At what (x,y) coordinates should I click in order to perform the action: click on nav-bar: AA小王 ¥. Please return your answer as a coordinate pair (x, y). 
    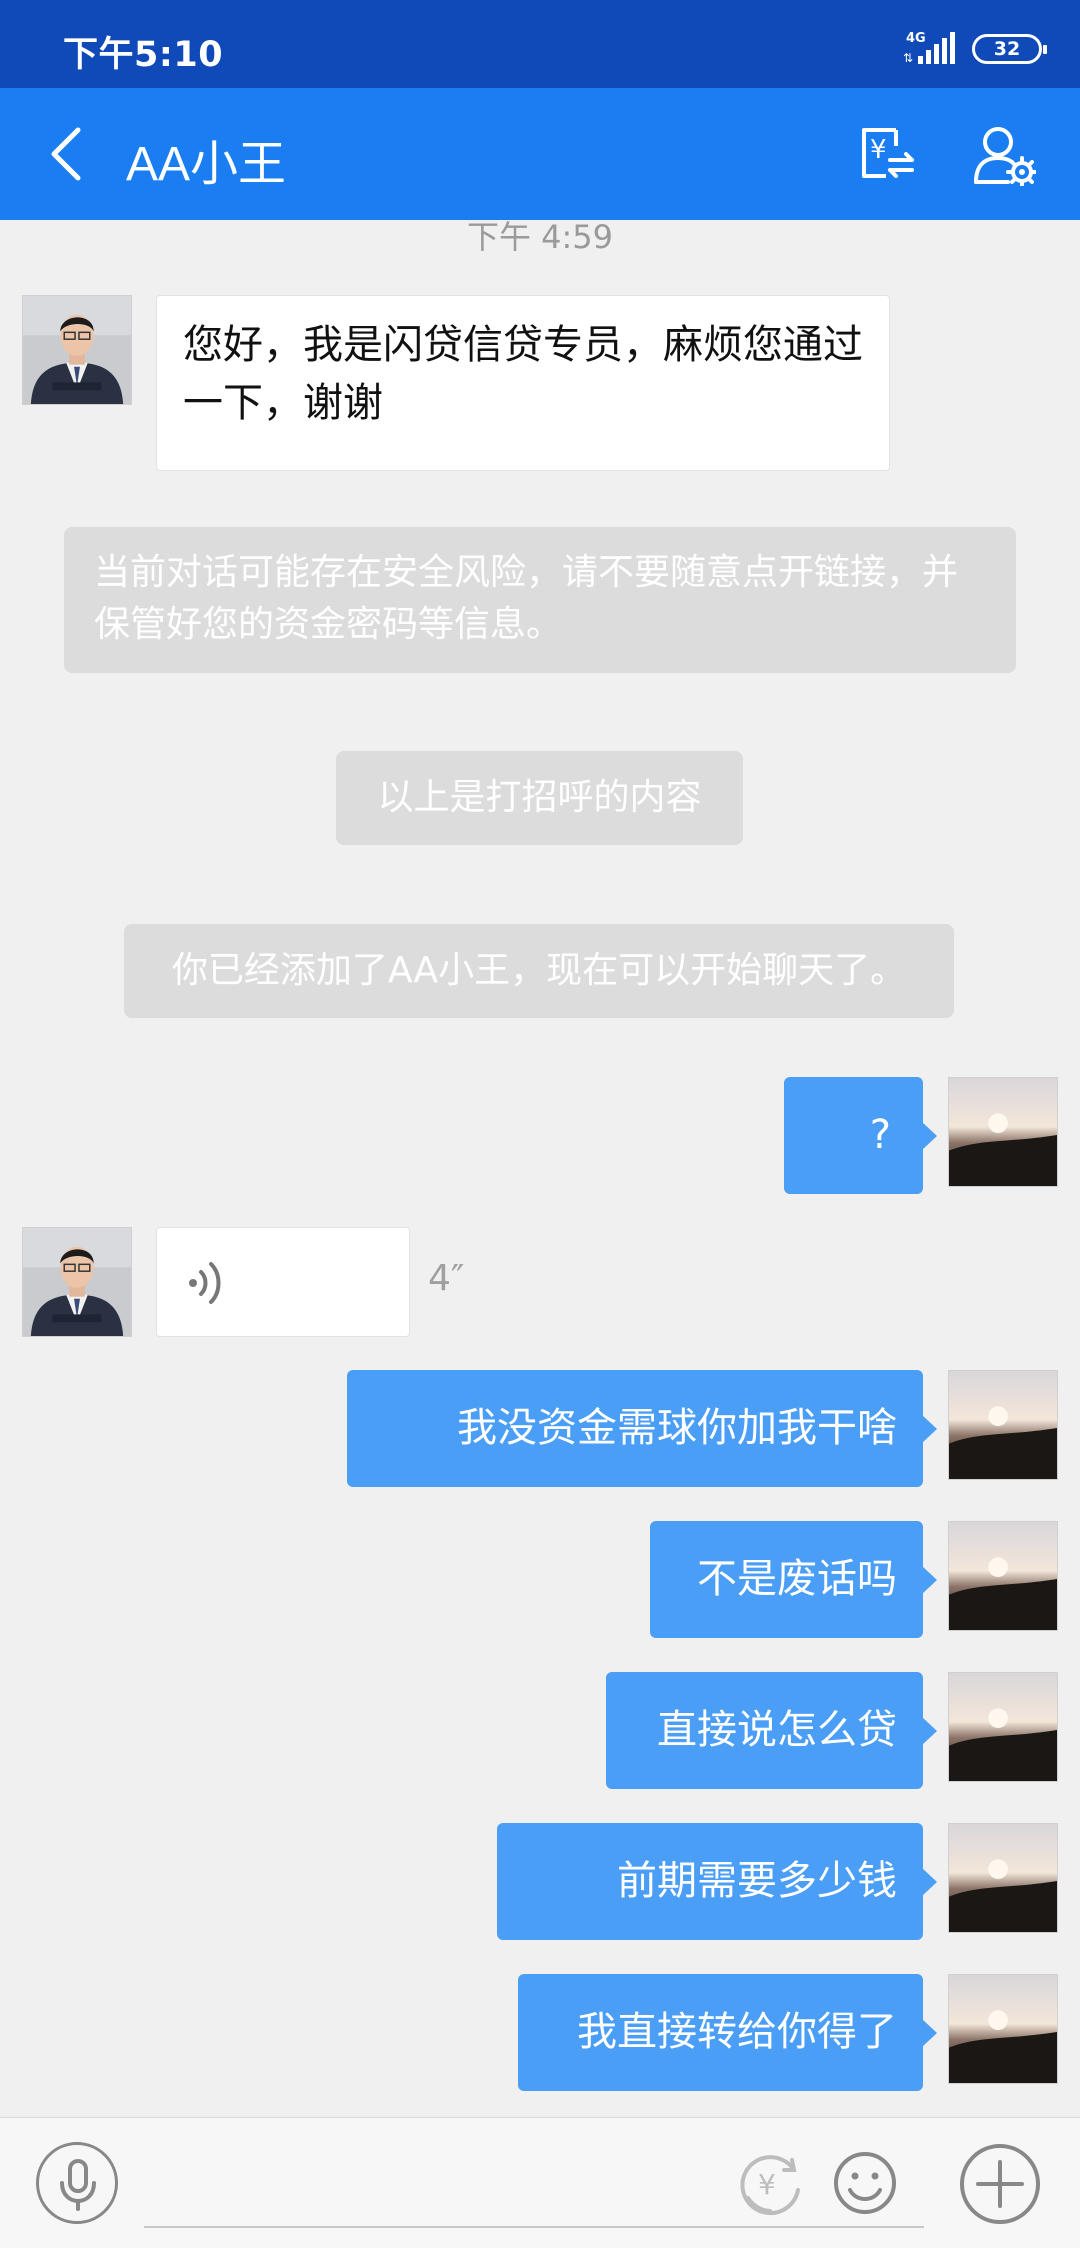
    Looking at the image, I should click on (540, 154).